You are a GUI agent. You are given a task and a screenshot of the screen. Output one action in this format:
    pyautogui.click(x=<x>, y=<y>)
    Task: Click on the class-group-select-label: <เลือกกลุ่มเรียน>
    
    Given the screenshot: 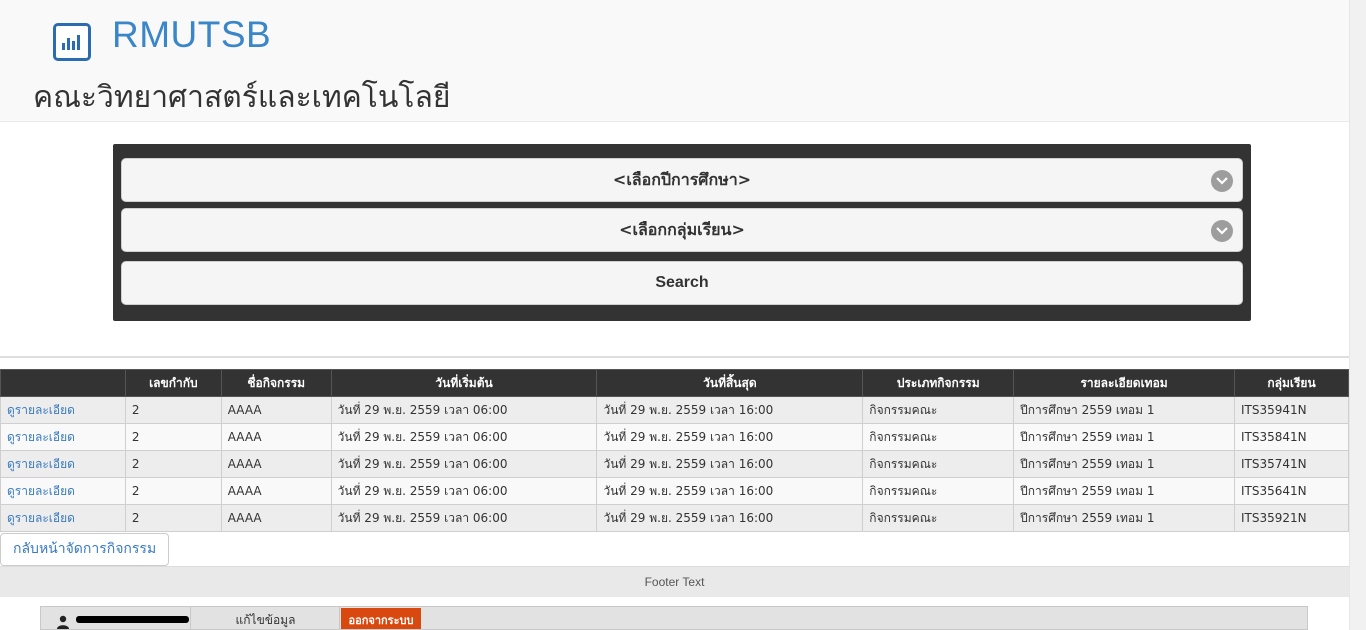 What is the action you would take?
    pyautogui.click(x=682, y=229)
    